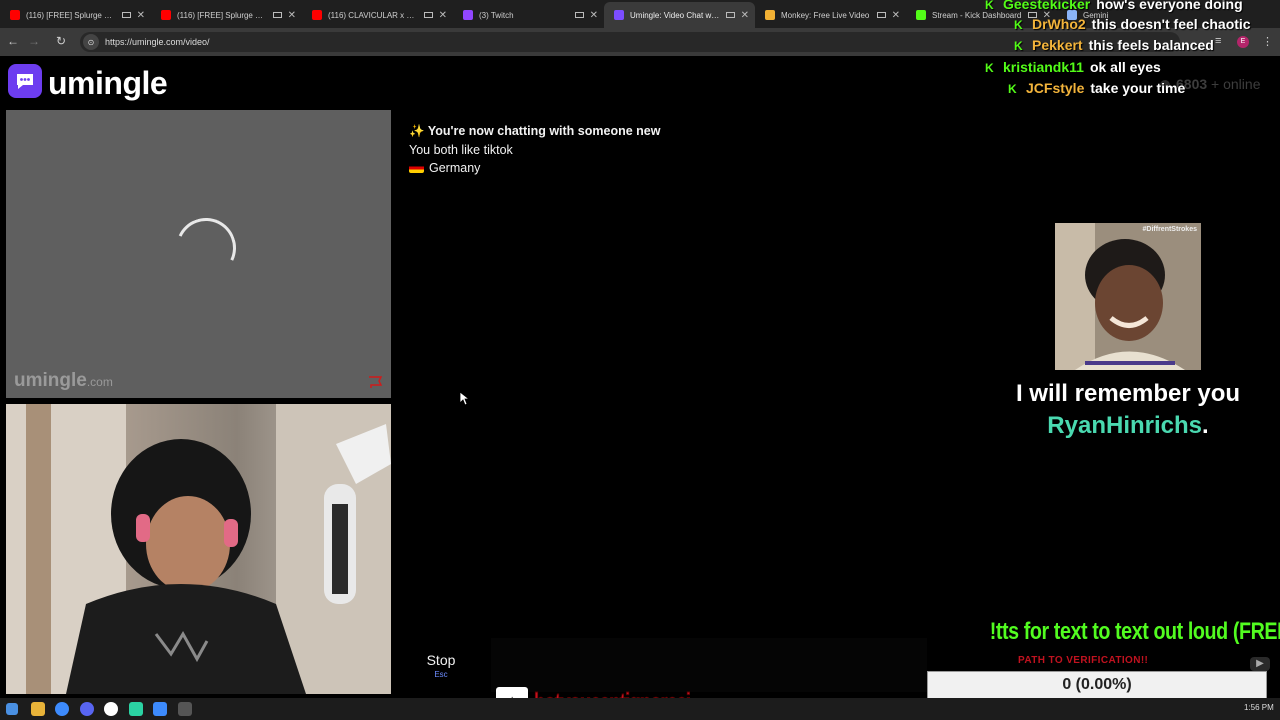  I want to click on browser-tab: Umingle: Video Chat with ✕, so click(679, 15).